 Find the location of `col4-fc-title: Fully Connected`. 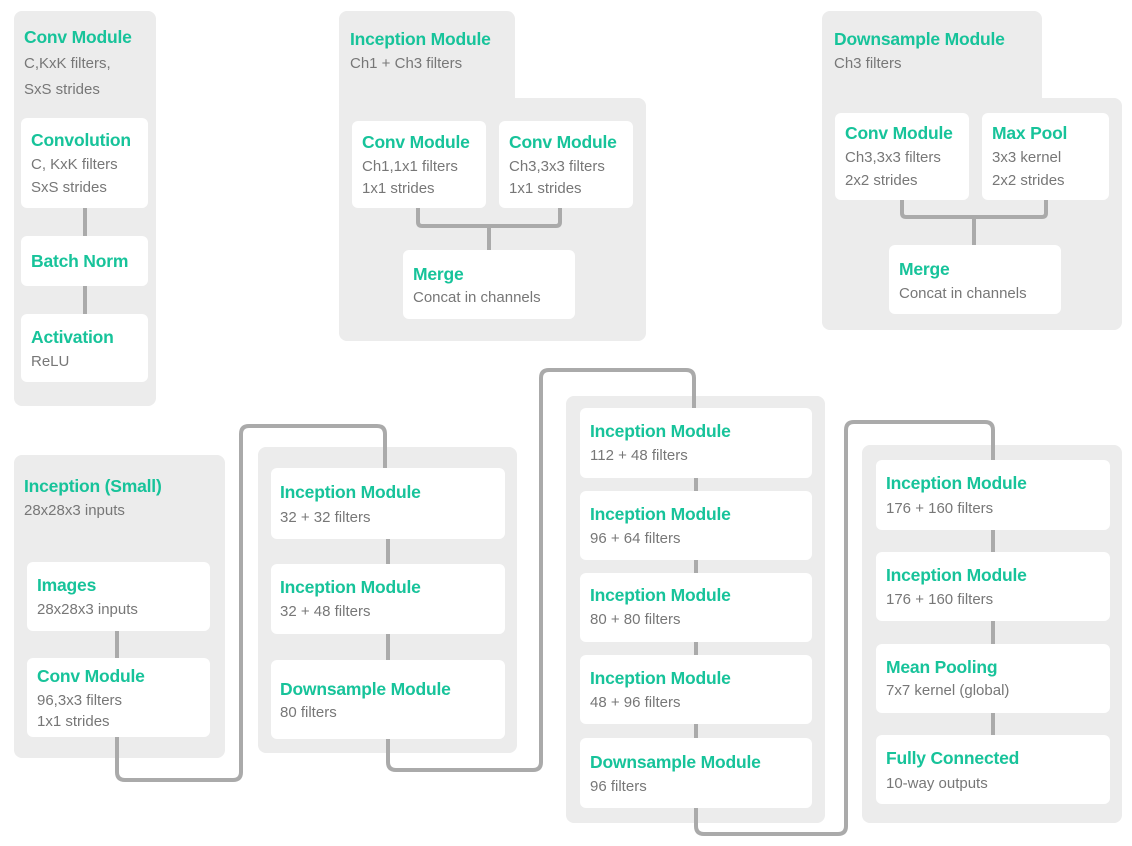

col4-fc-title: Fully Connected is located at coordinates (953, 758).